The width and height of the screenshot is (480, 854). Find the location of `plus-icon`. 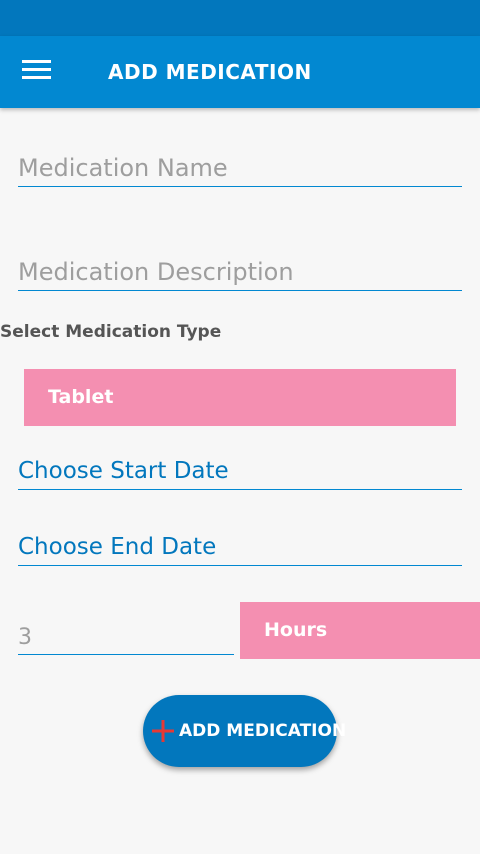

plus-icon is located at coordinates (163, 731).